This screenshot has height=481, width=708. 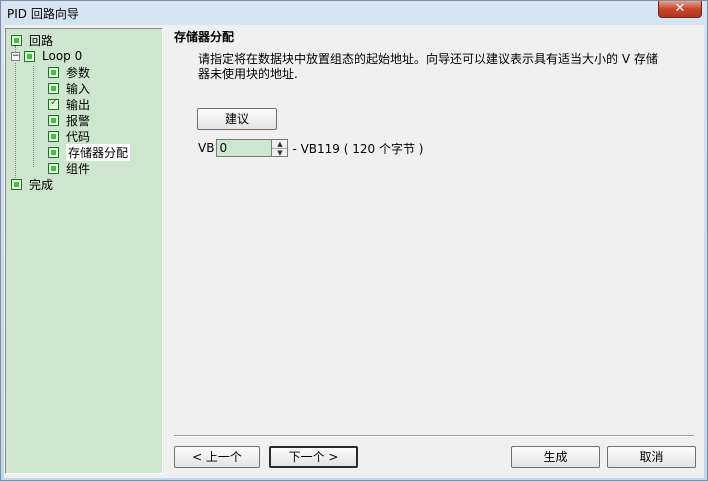 I want to click on tree-item-label: 存储器分配, so click(x=98, y=152).